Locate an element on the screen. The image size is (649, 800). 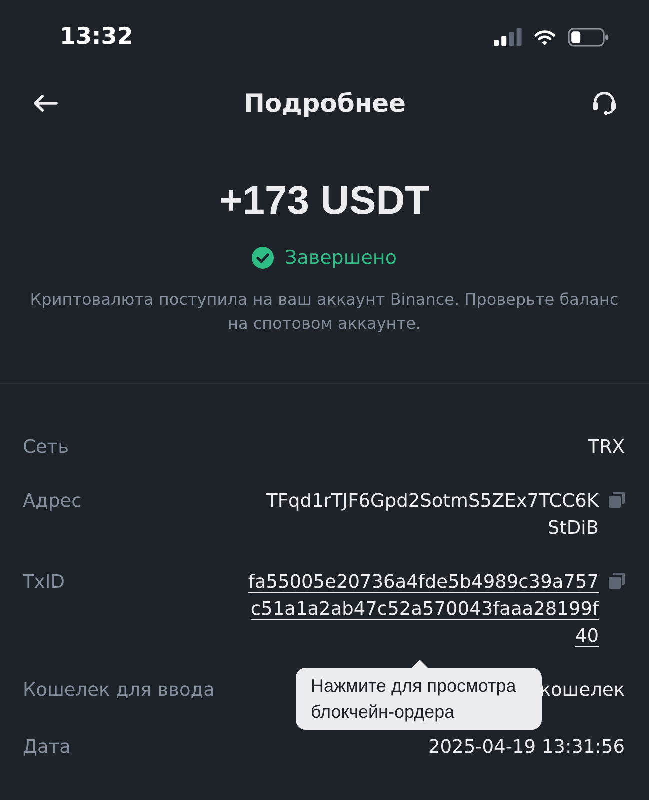
detail-label: Сеть is located at coordinates (46, 448).